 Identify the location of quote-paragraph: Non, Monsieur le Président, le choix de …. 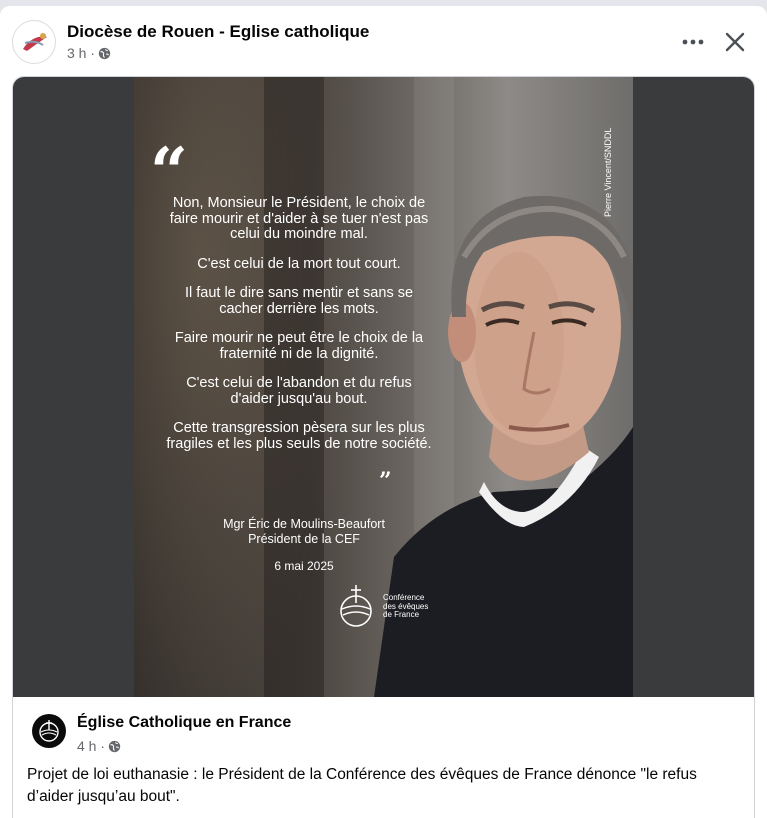
(299, 218).